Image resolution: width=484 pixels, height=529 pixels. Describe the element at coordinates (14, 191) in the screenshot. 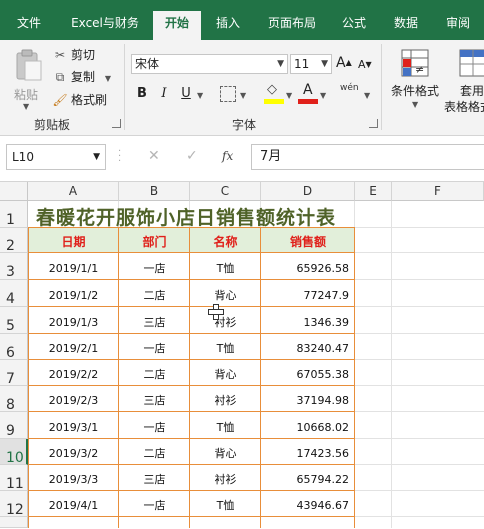

I see `select-all-corner` at that location.